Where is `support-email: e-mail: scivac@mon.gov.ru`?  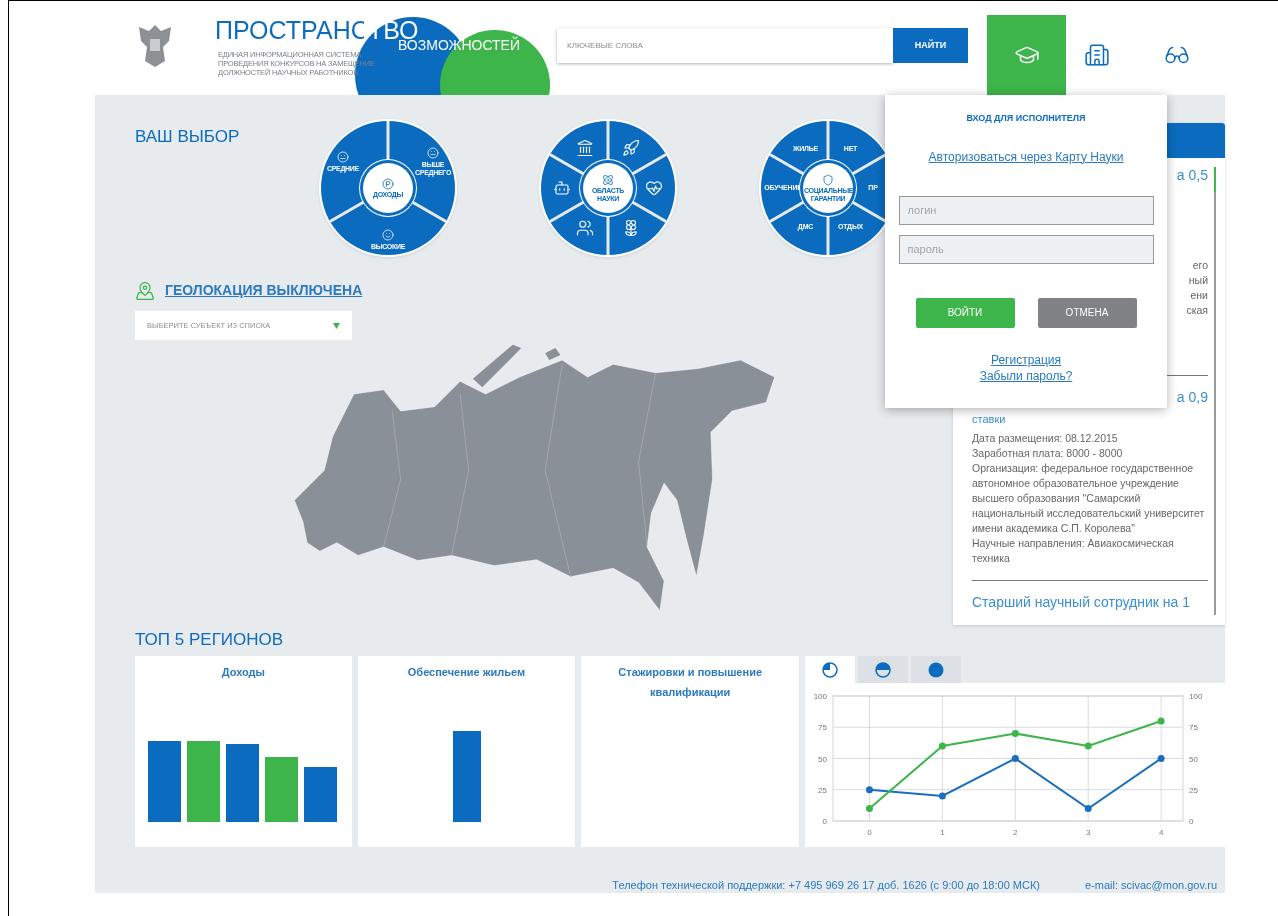
support-email: e-mail: scivac@mon.gov.ru is located at coordinates (1151, 885).